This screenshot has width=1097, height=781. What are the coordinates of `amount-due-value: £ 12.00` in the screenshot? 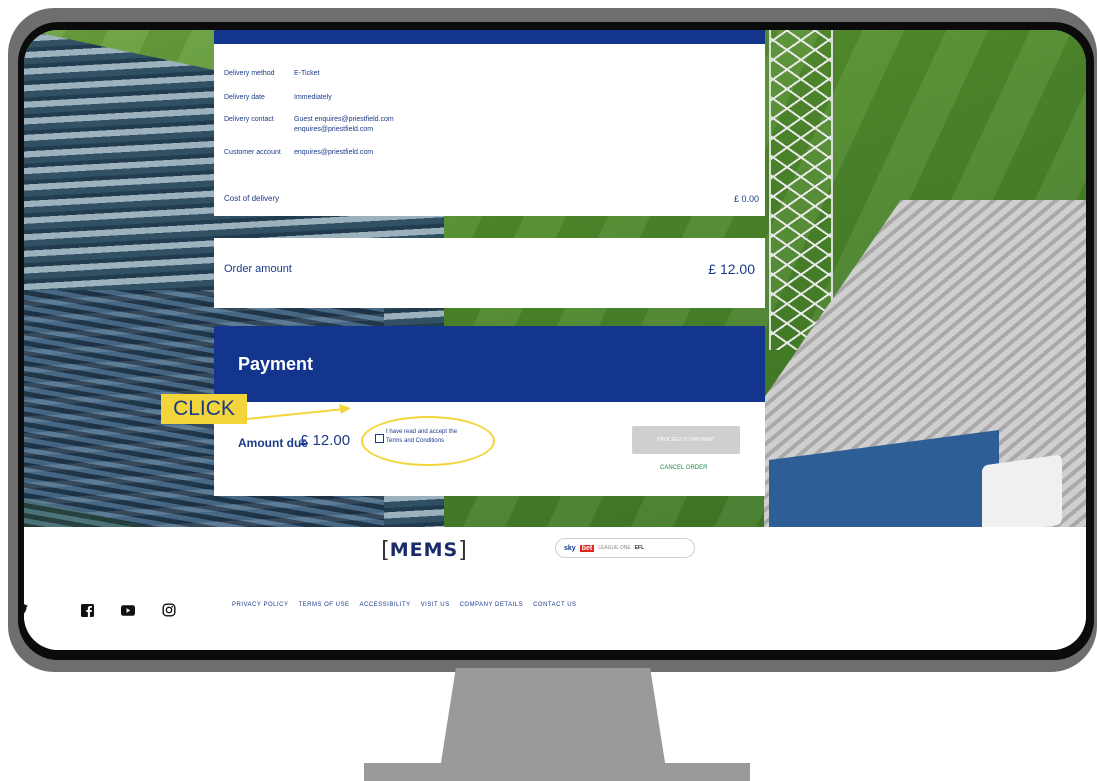 It's located at (325, 440).